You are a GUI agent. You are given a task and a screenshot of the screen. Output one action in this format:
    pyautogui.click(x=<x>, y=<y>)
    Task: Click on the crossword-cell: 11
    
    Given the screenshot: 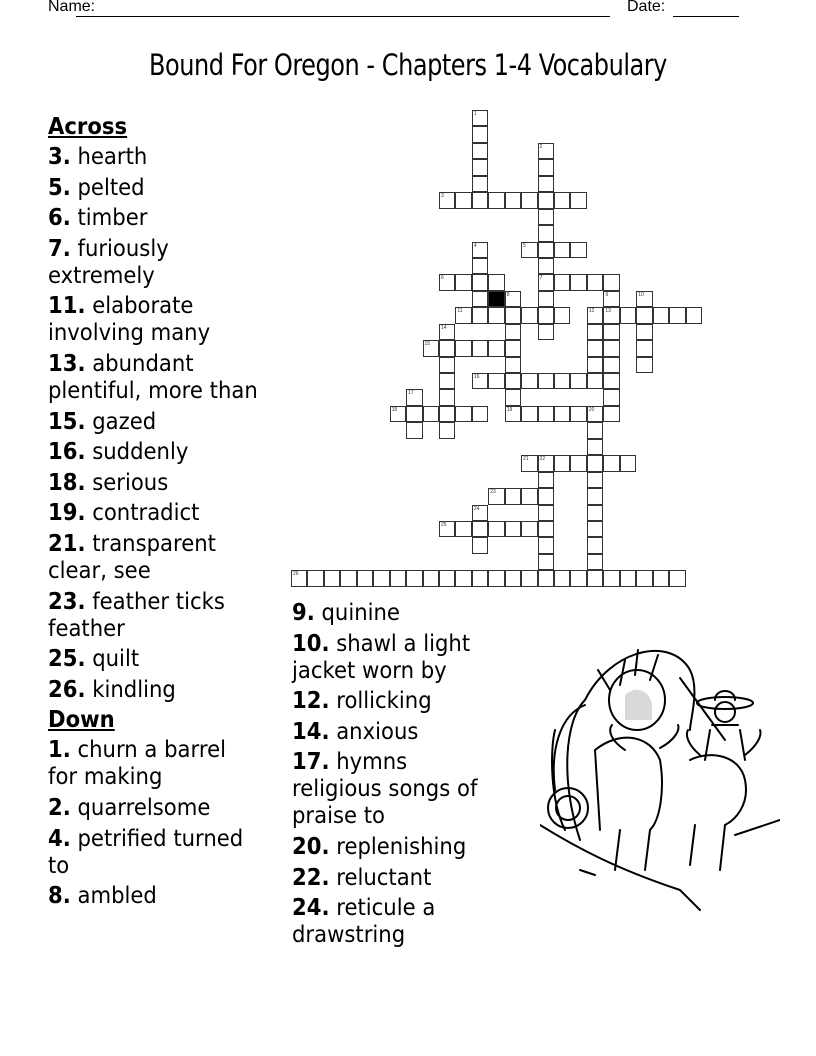 What is the action you would take?
    pyautogui.click(x=463, y=315)
    